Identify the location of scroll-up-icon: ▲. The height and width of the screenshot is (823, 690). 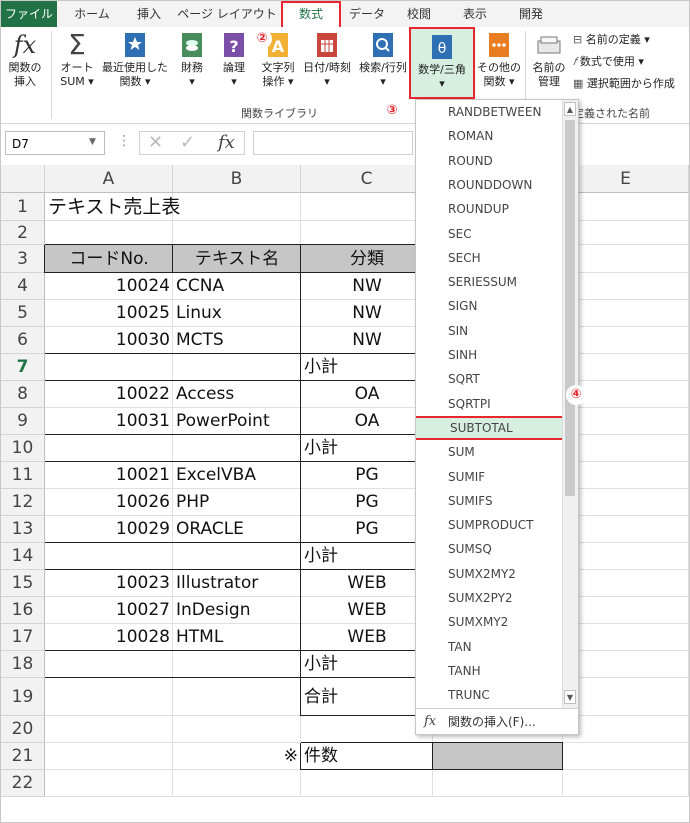
(570, 109).